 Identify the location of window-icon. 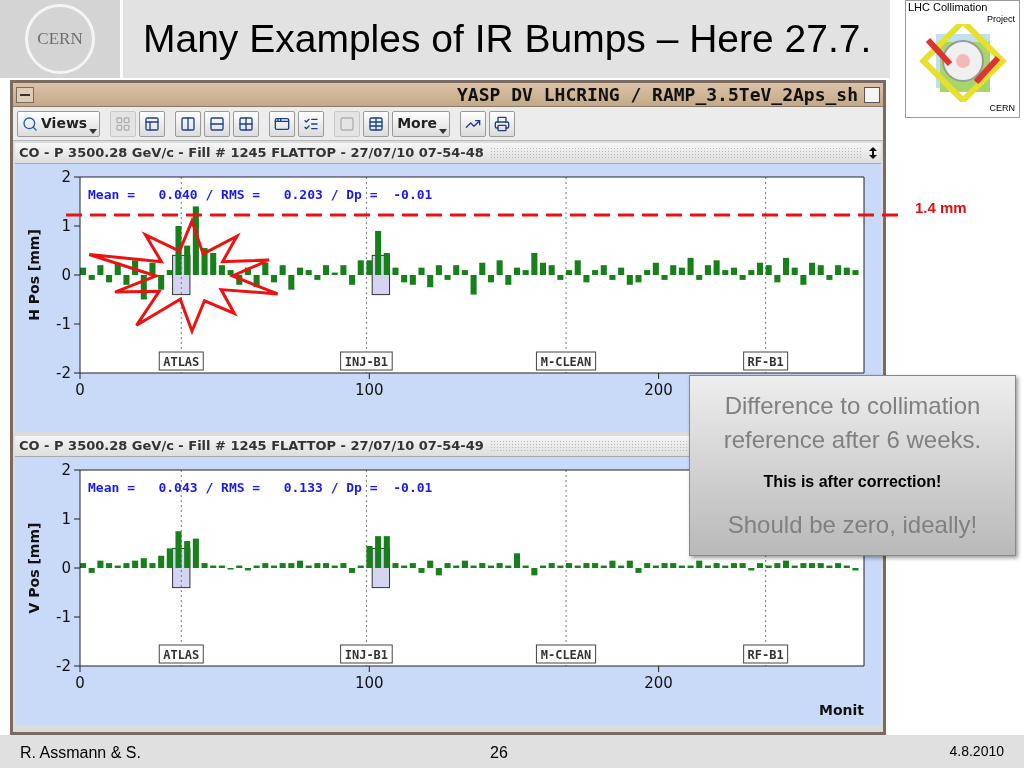
(282, 123).